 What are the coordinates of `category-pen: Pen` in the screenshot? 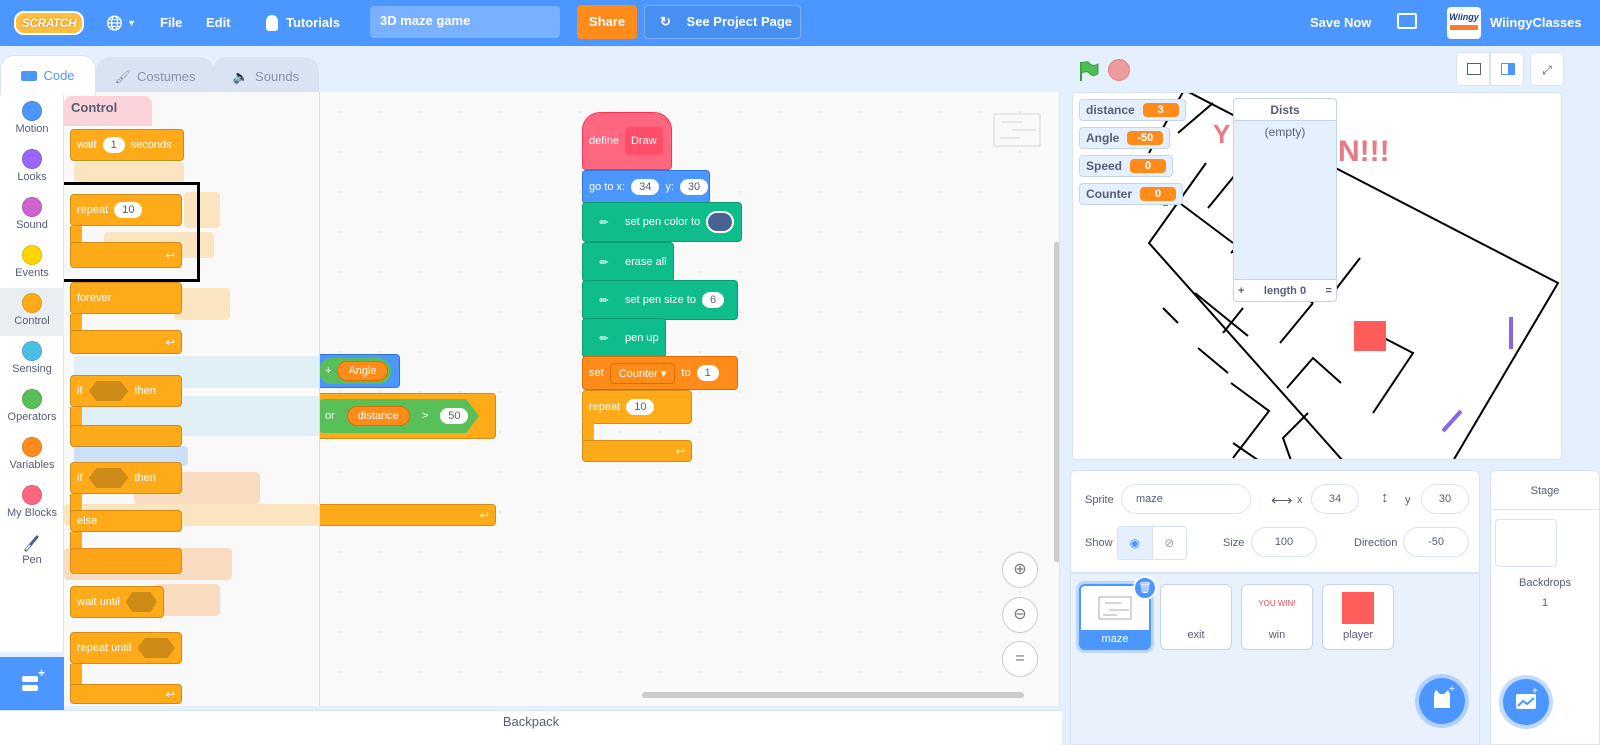 It's located at (32, 552).